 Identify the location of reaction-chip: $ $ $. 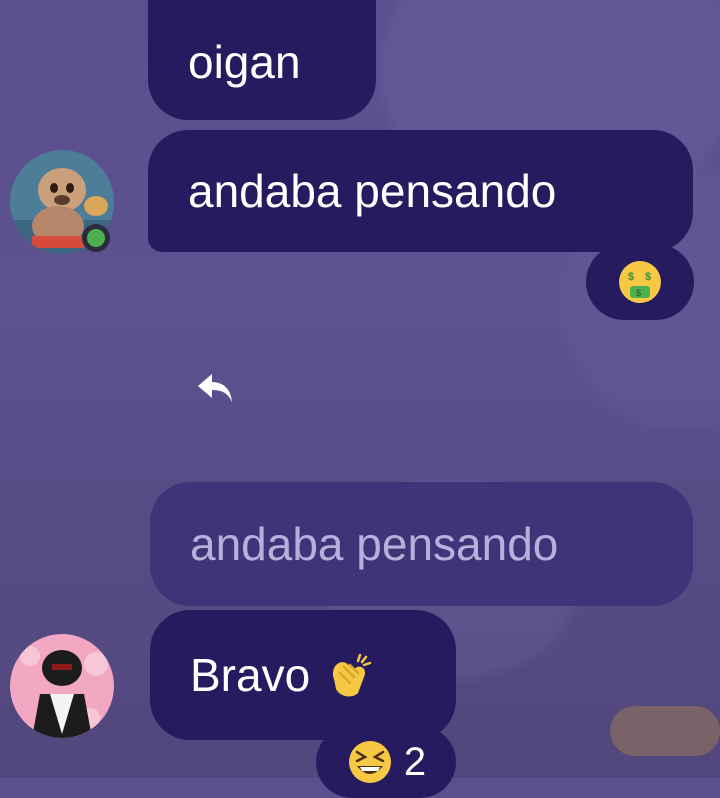
(640, 282).